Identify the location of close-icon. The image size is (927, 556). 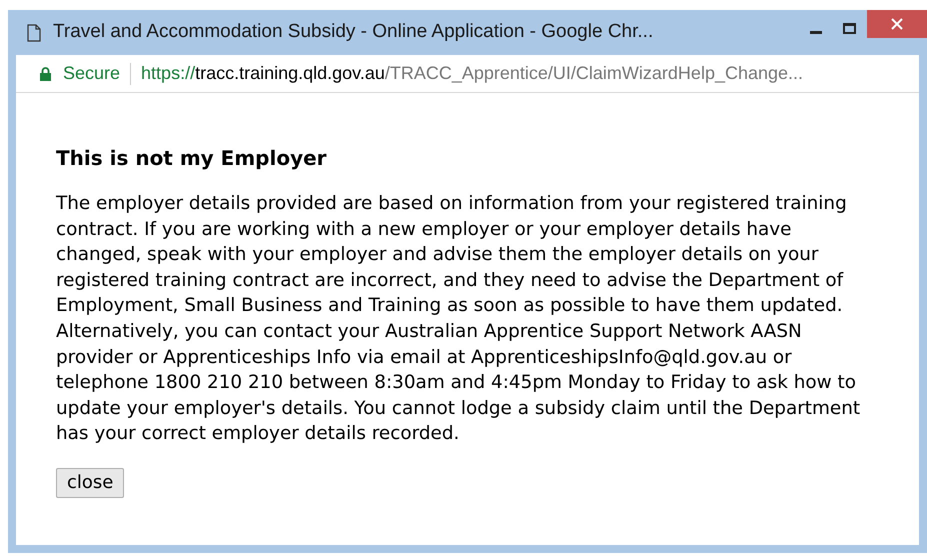
(897, 24).